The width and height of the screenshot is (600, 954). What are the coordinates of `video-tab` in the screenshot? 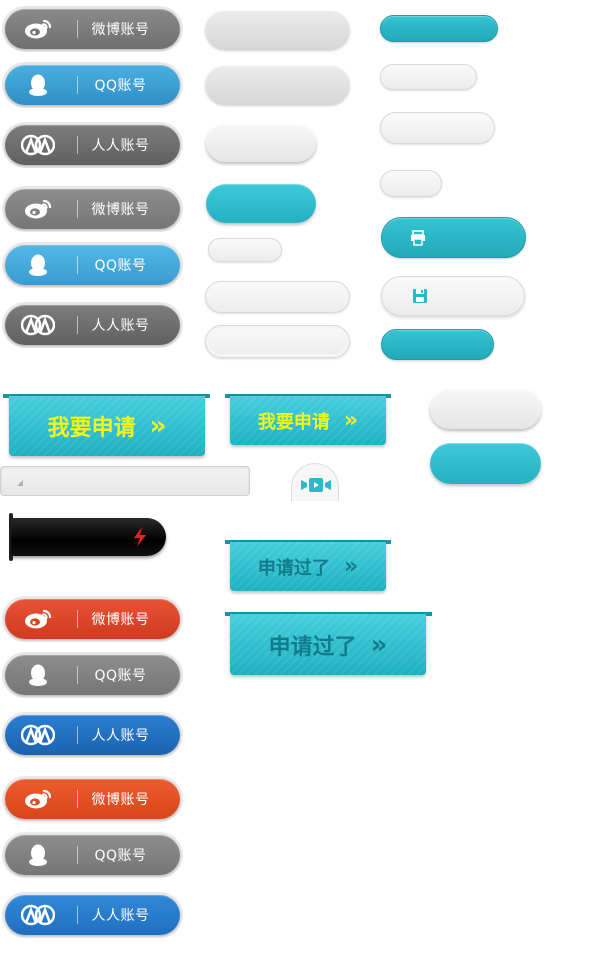 It's located at (315, 482).